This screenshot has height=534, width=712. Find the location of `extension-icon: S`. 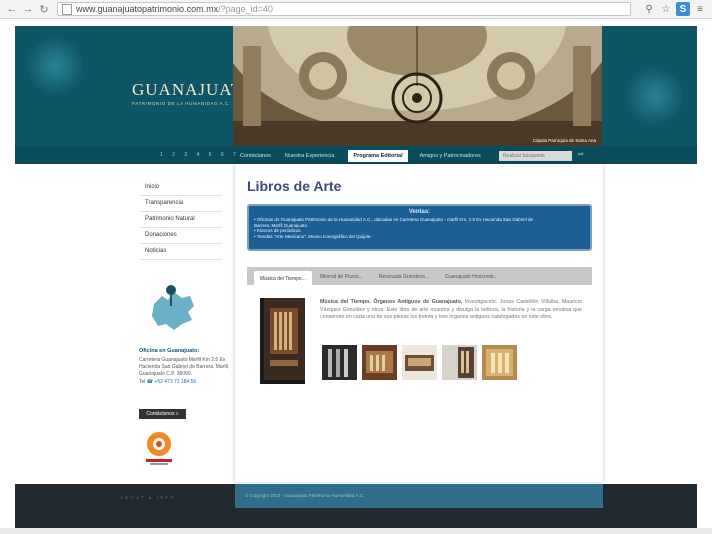

extension-icon: S is located at coordinates (683, 9).